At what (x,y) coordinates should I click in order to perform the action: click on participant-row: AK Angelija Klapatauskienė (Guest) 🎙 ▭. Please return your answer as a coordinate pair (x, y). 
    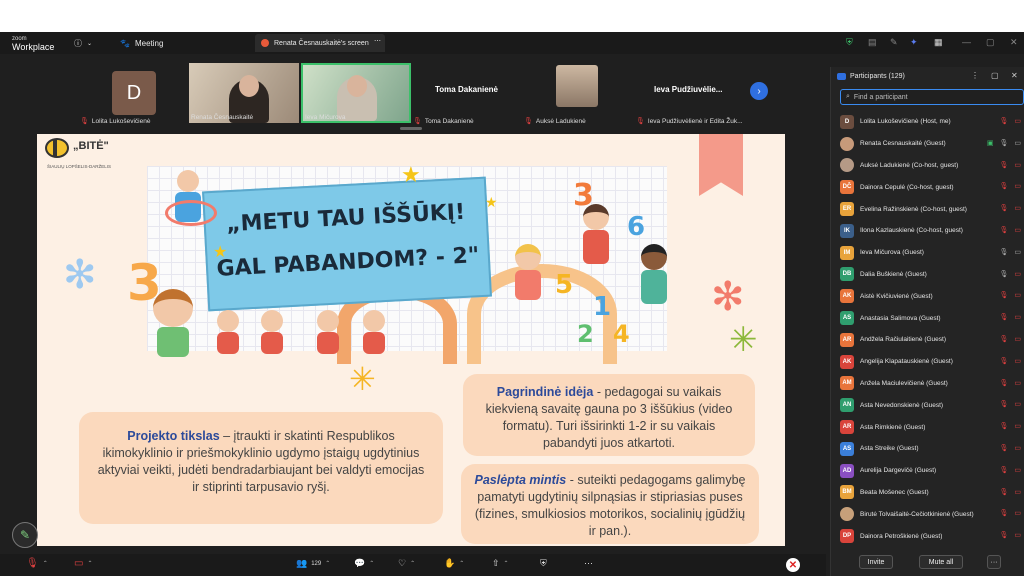
    Looking at the image, I should click on (927, 362).